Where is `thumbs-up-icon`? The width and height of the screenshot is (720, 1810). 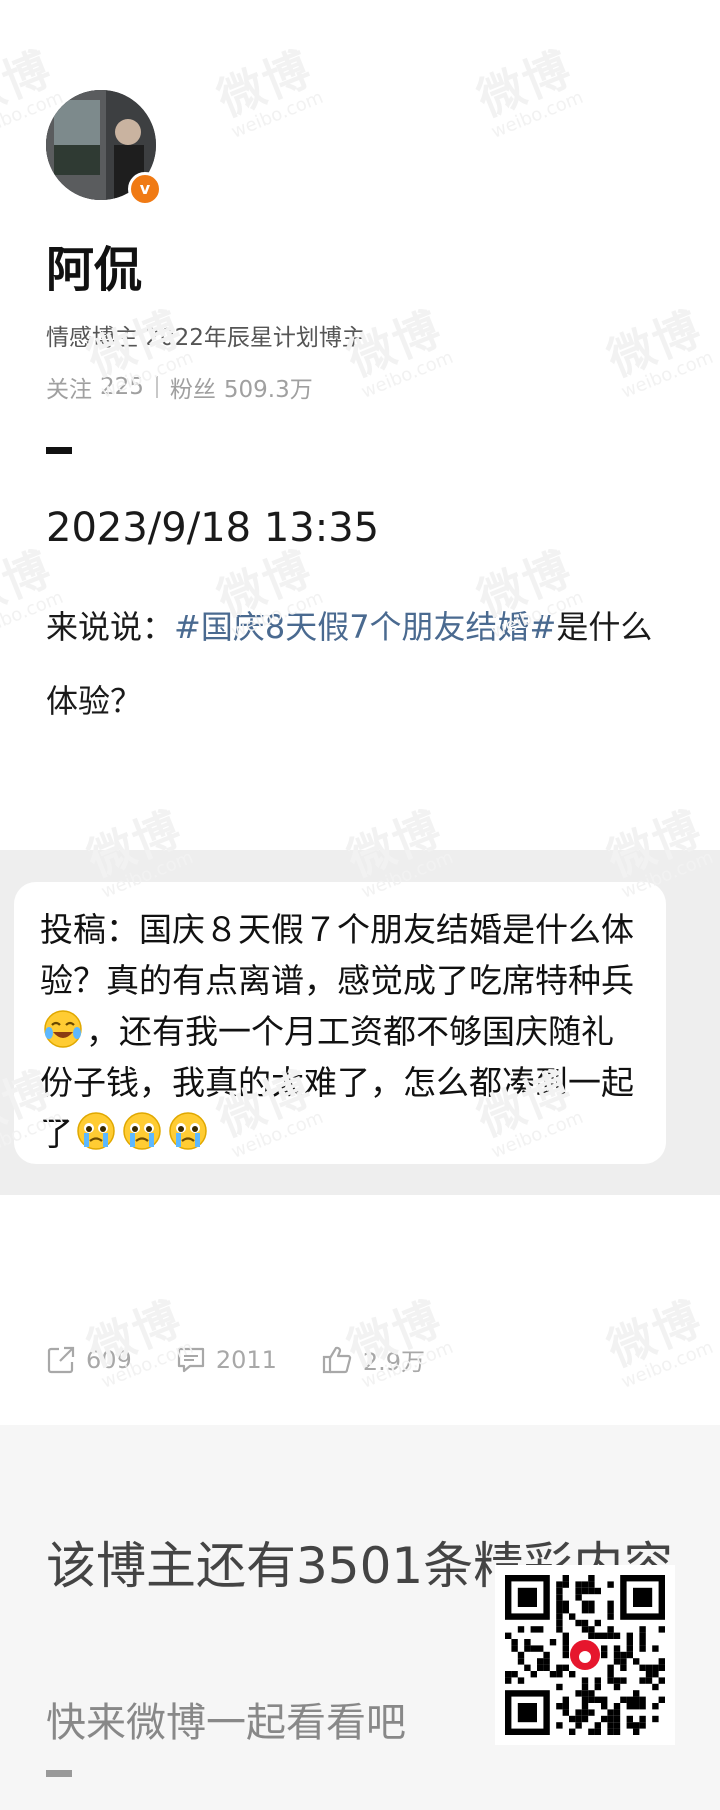
thumbs-up-icon is located at coordinates (337, 1359).